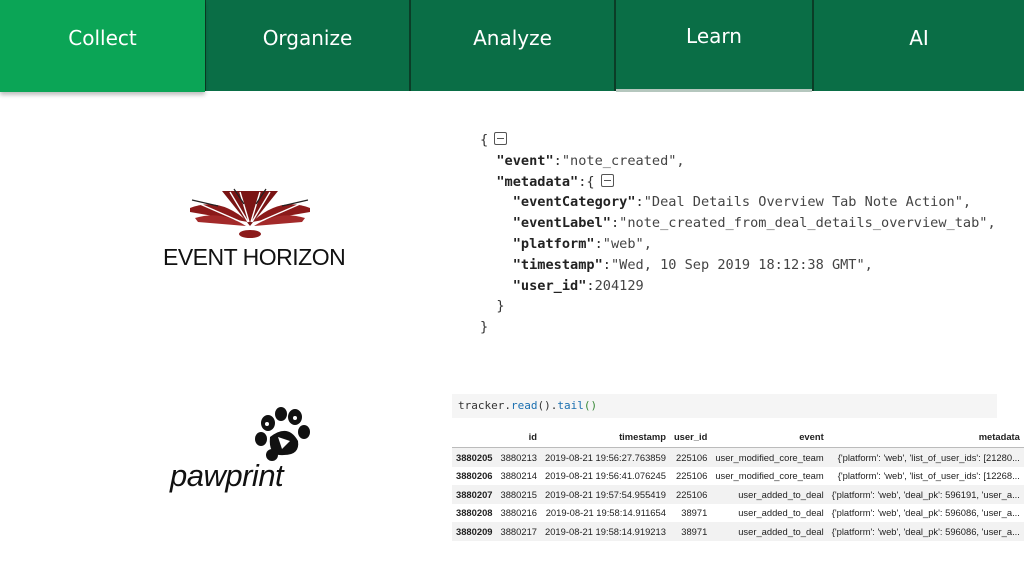 Image resolution: width=1024 pixels, height=576 pixels. Describe the element at coordinates (474, 476) in the screenshot. I see `row-index: 3880206` at that location.